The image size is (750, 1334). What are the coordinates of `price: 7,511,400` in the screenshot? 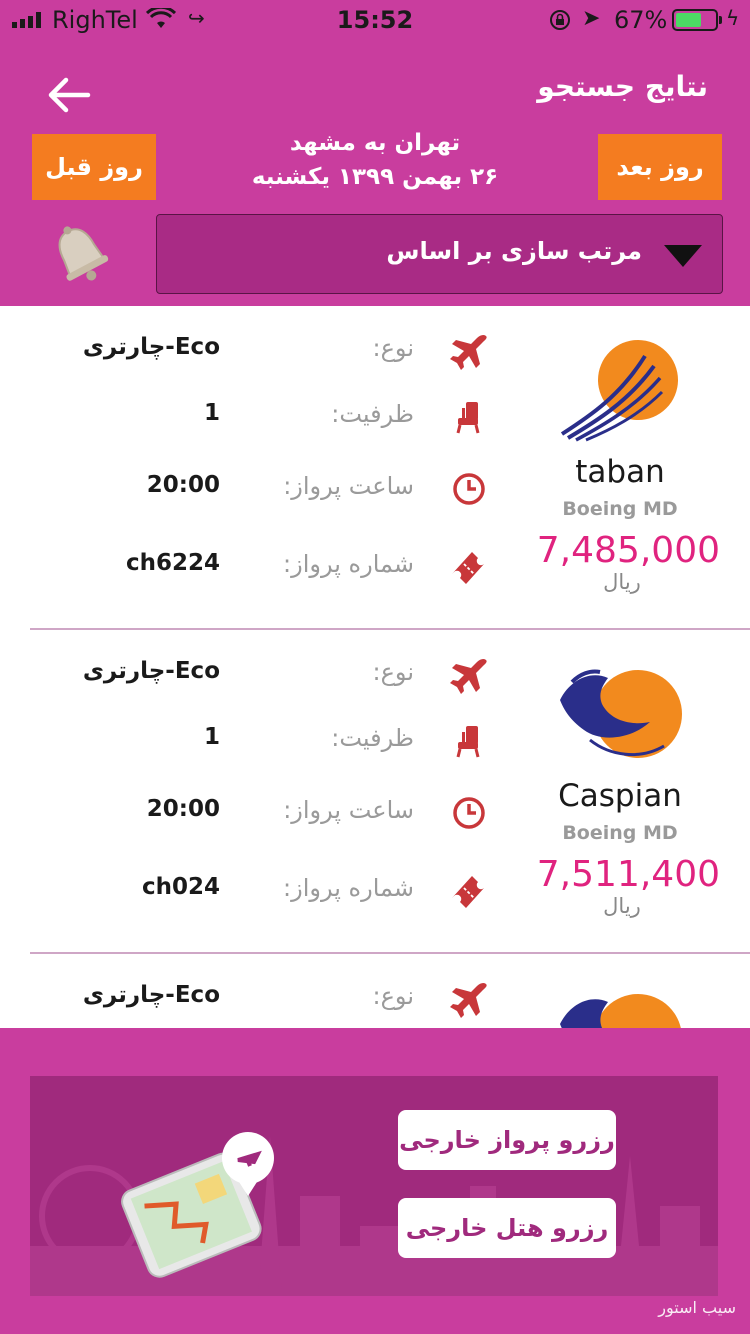 It's located at (628, 874).